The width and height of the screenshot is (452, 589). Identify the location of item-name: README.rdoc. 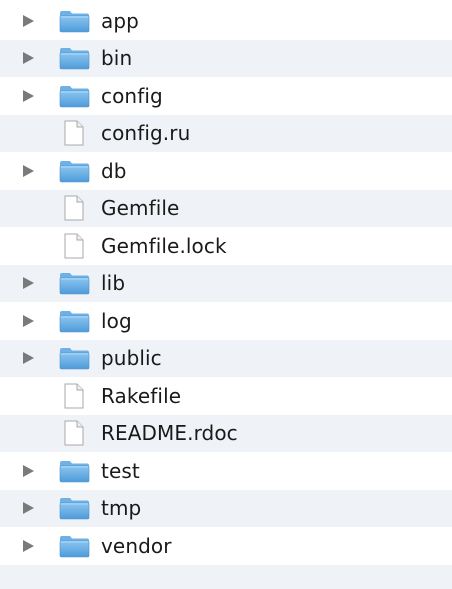
(169, 433).